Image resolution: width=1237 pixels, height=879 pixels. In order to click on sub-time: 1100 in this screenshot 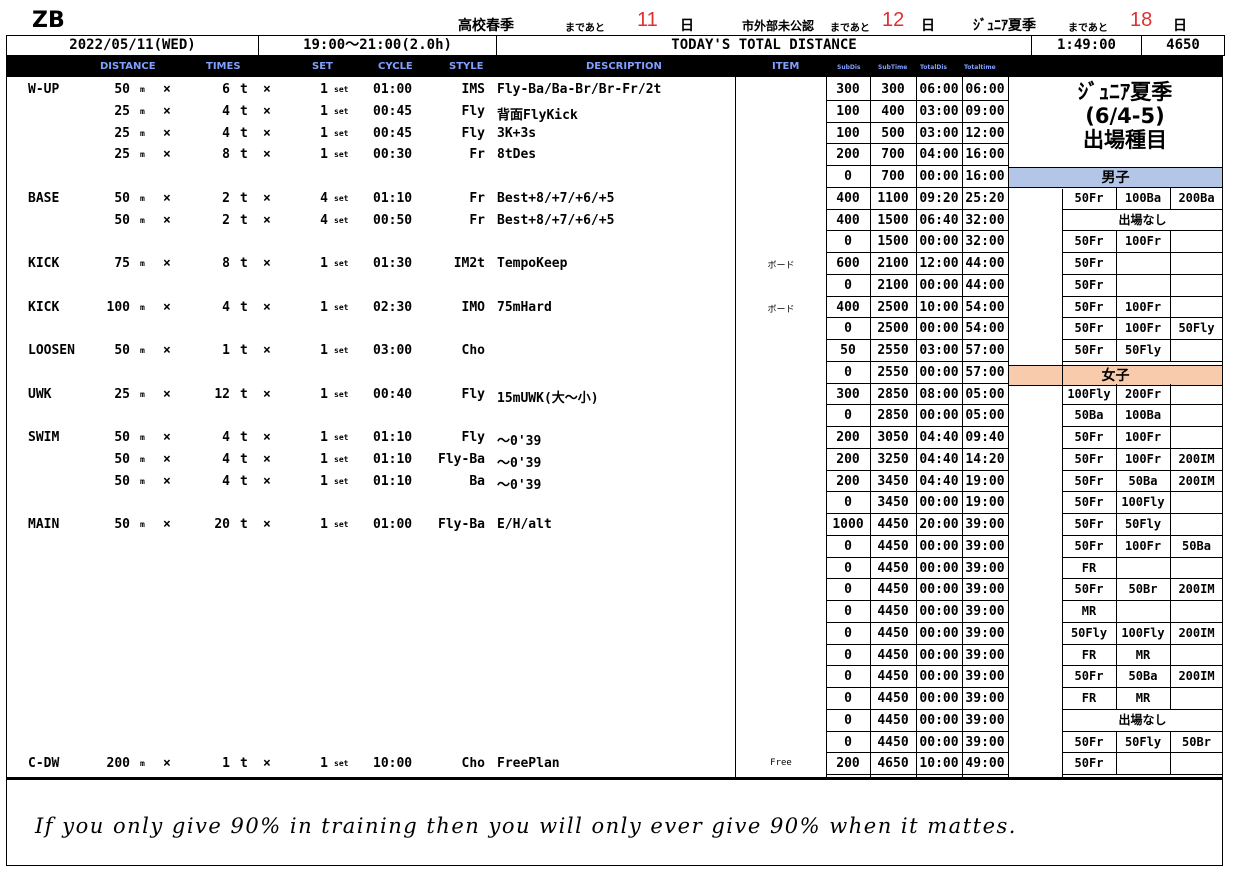, I will do `click(893, 198)`.